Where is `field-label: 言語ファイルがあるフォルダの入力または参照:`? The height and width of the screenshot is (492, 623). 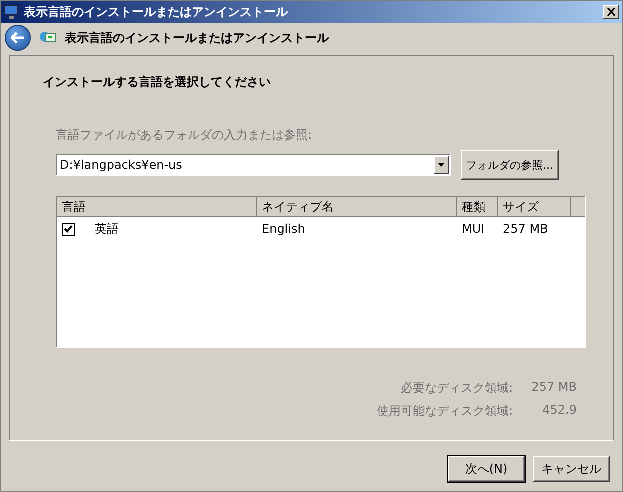
field-label: 言語ファイルがあるフォルダの入力または参照: is located at coordinates (185, 135).